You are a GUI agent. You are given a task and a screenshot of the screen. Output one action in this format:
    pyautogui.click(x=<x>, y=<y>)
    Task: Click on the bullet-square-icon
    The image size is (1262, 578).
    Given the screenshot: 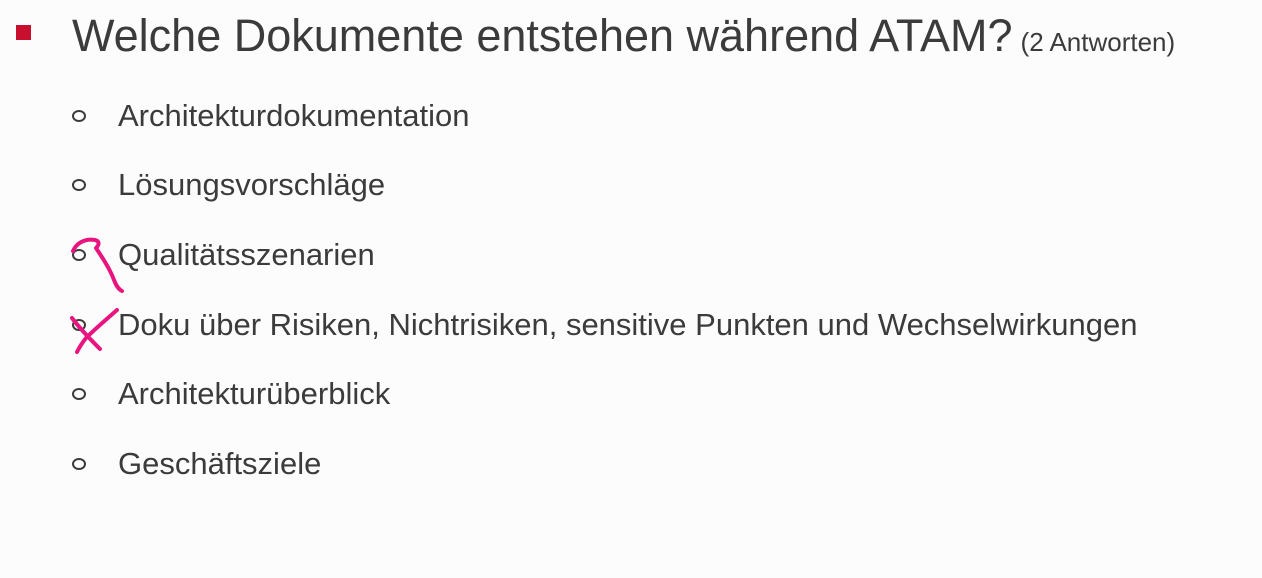 What is the action you would take?
    pyautogui.click(x=23, y=32)
    